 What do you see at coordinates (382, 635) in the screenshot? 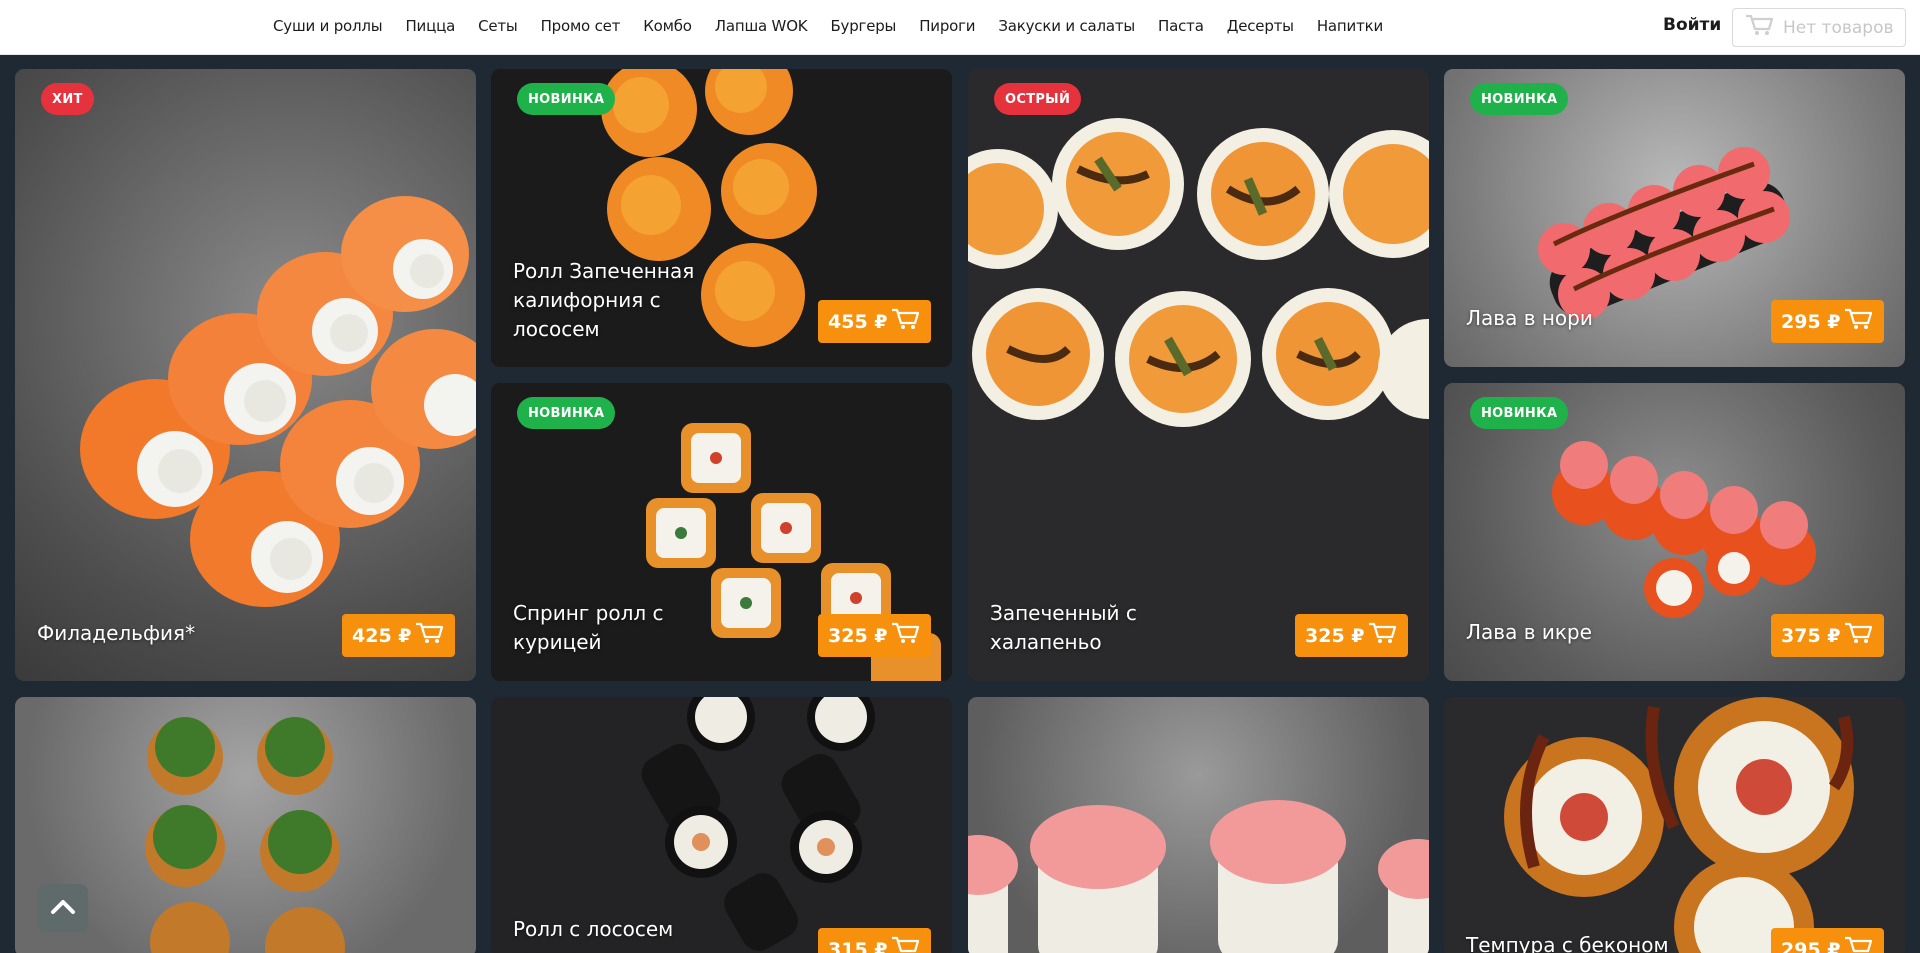
I see `product-price: 425 ₽` at bounding box center [382, 635].